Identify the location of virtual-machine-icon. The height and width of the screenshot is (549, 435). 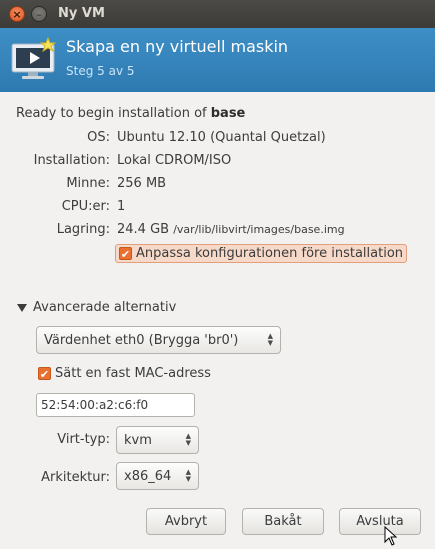
(34, 57).